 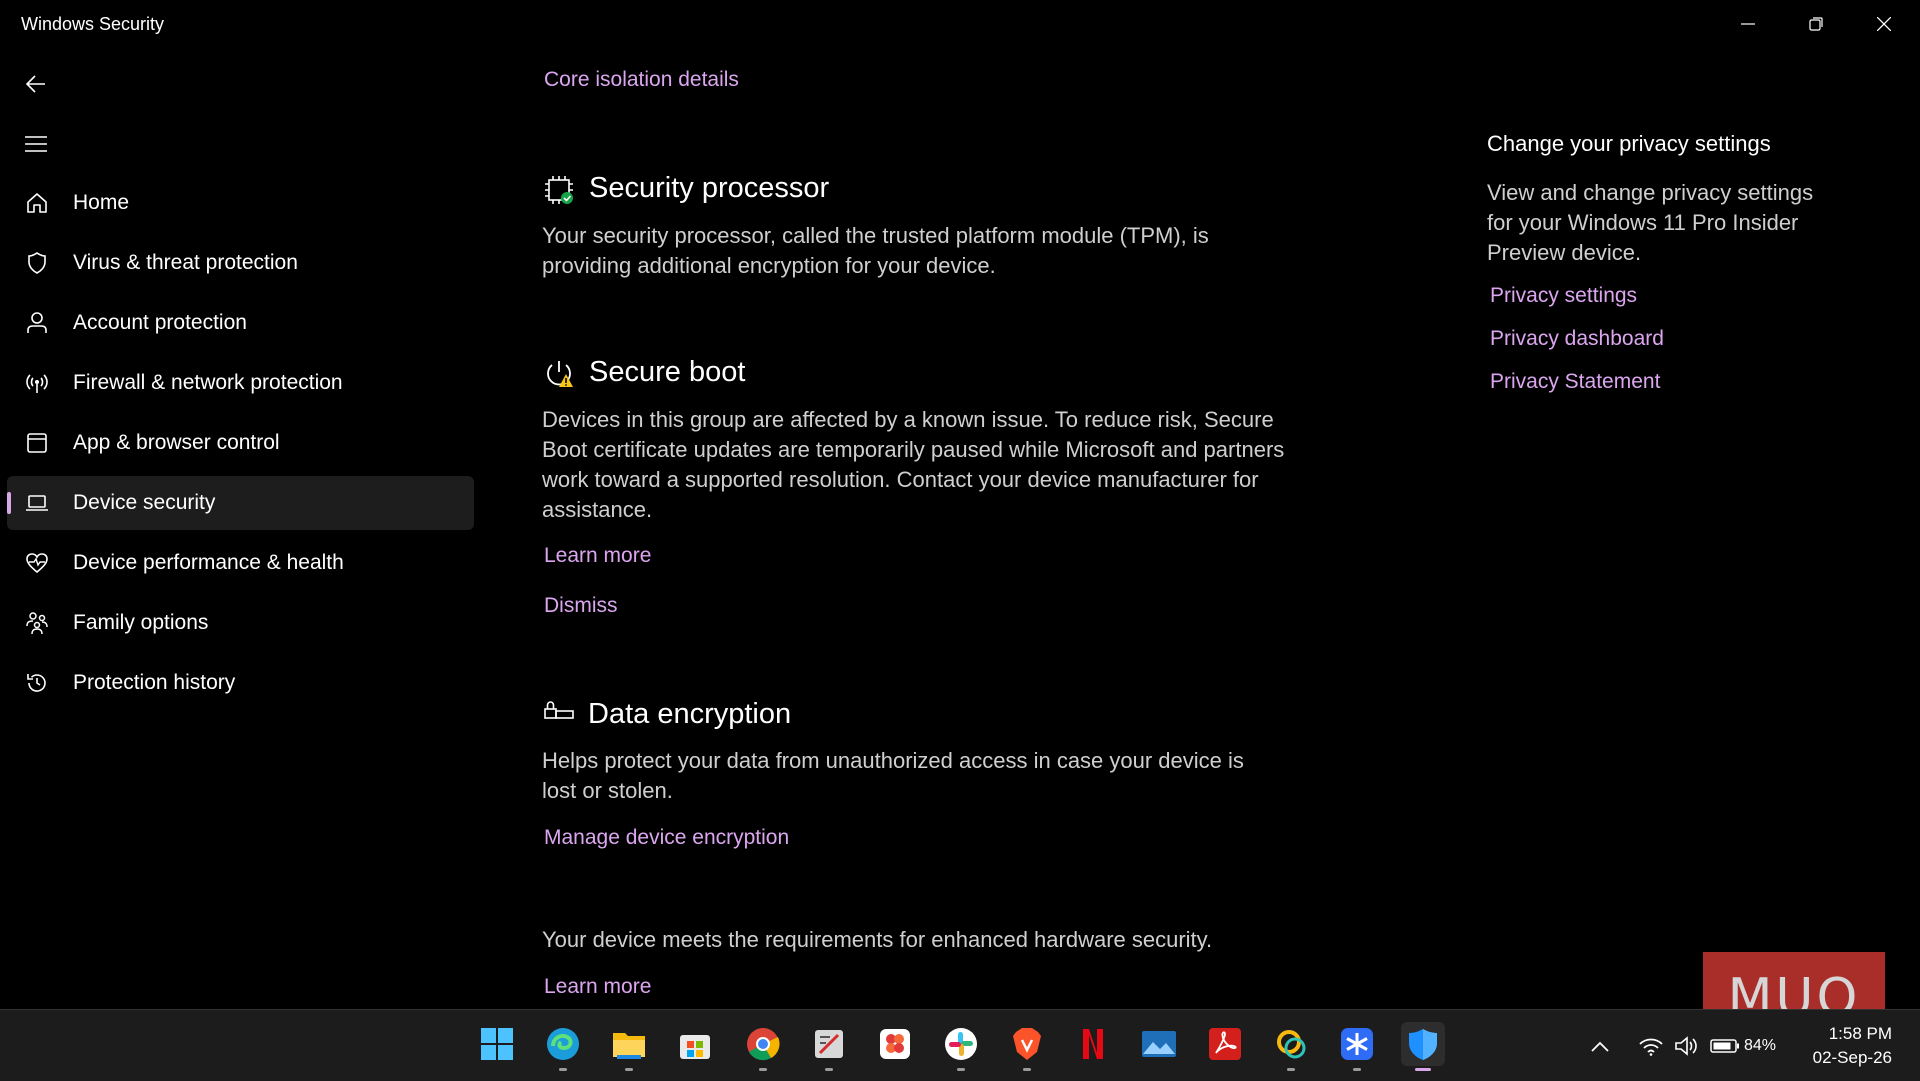 I want to click on data-encryption-title: Data encryption, so click(x=690, y=714).